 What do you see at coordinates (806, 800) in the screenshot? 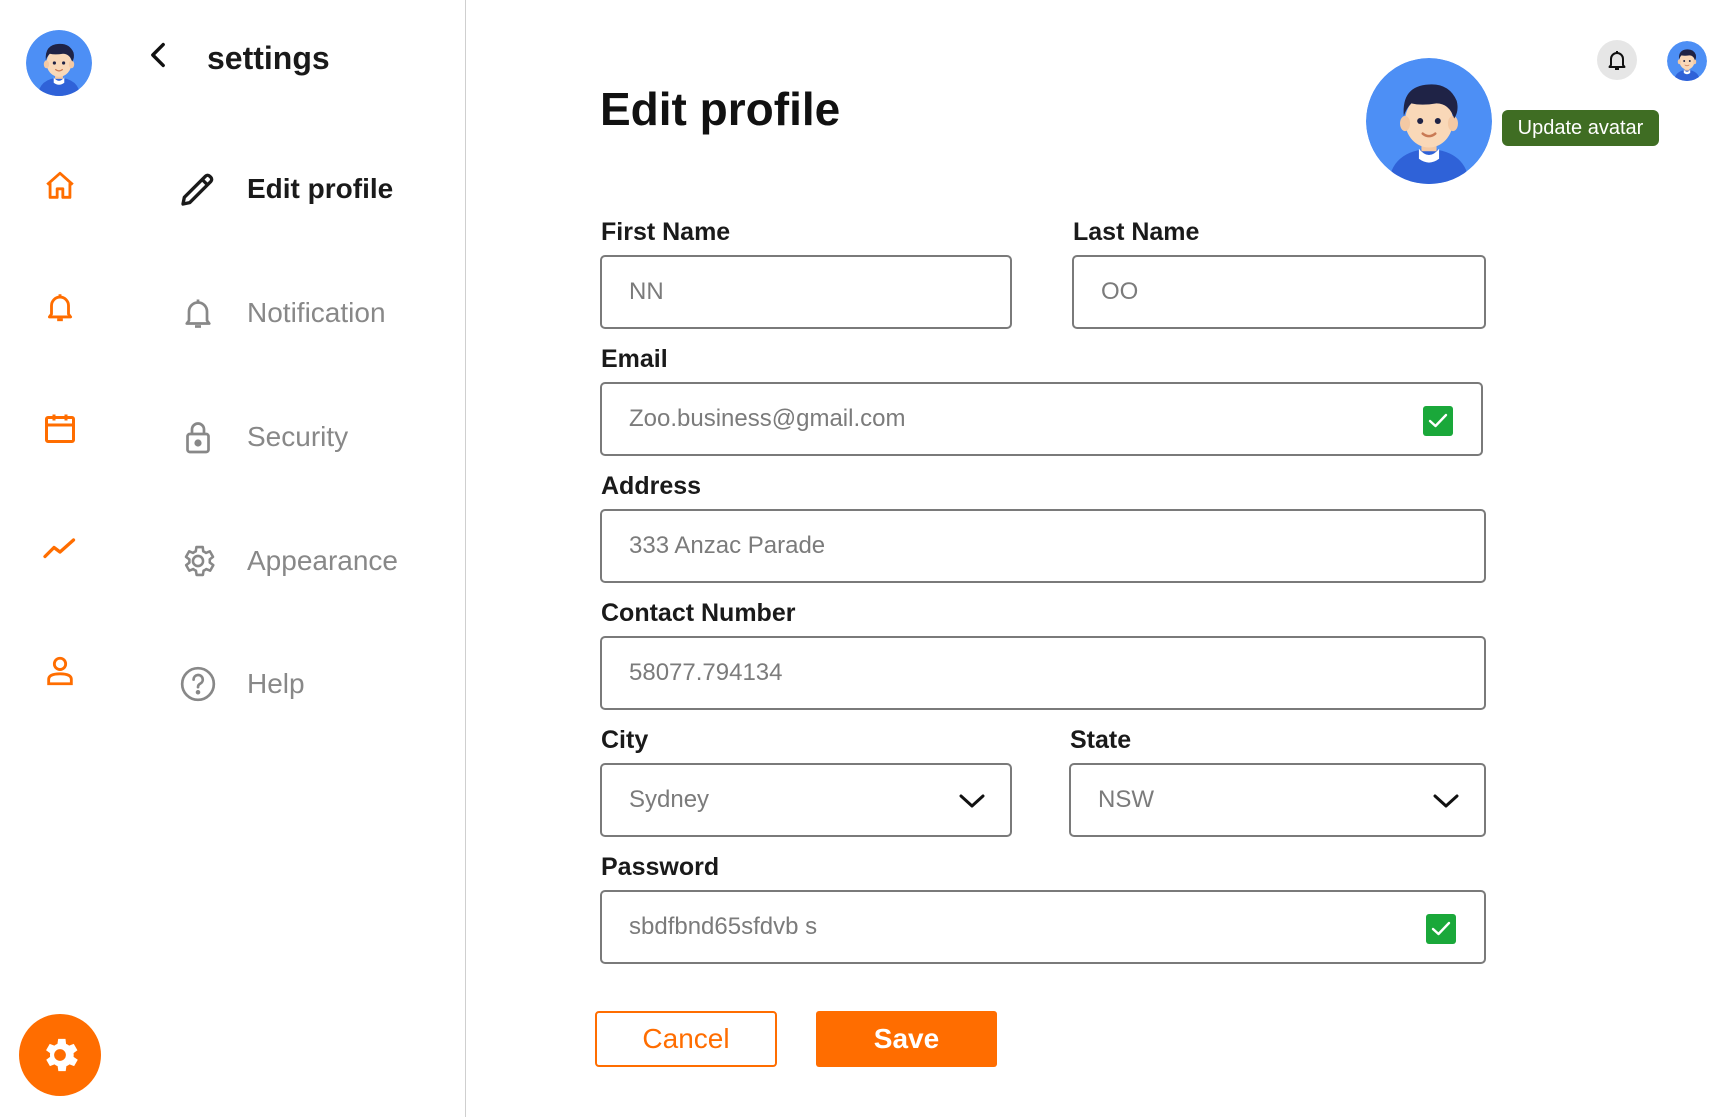
I see `city-select: Sydney` at bounding box center [806, 800].